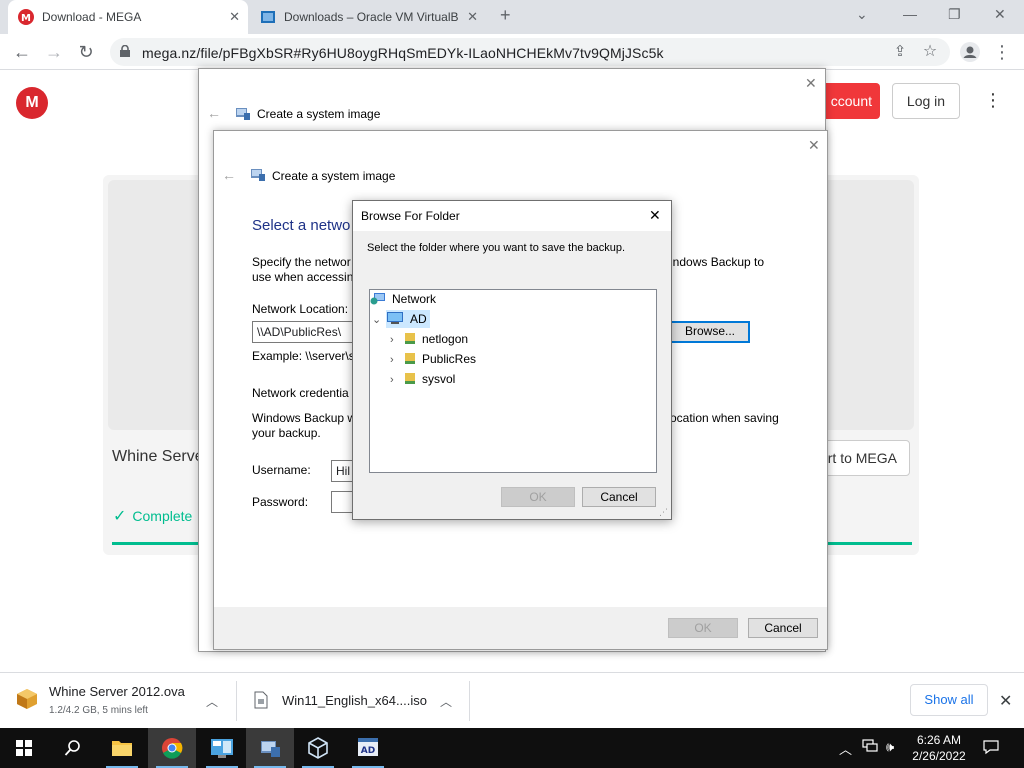 This screenshot has height=768, width=1024. What do you see at coordinates (429, 339) in the screenshot?
I see `tree-item-netlogon: › netlogon` at bounding box center [429, 339].